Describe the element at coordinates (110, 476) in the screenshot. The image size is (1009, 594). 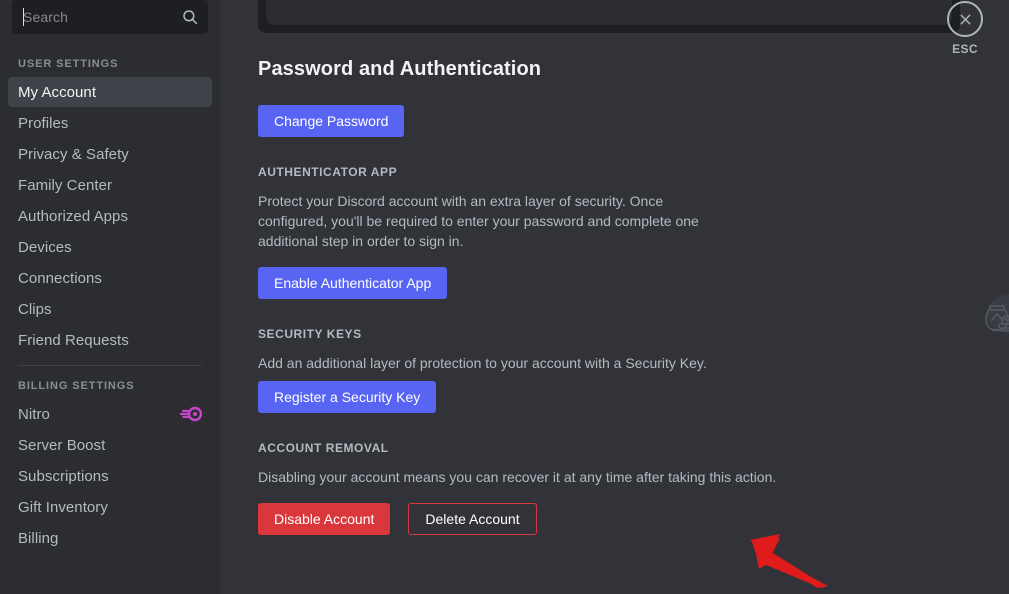
I see `sidebar-item-subscriptions: Subscriptions` at that location.